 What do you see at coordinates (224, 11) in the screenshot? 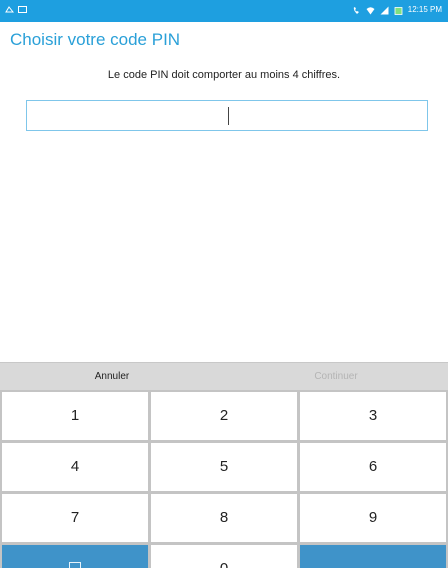
I see `status-bar: 12:15 PM` at bounding box center [224, 11].